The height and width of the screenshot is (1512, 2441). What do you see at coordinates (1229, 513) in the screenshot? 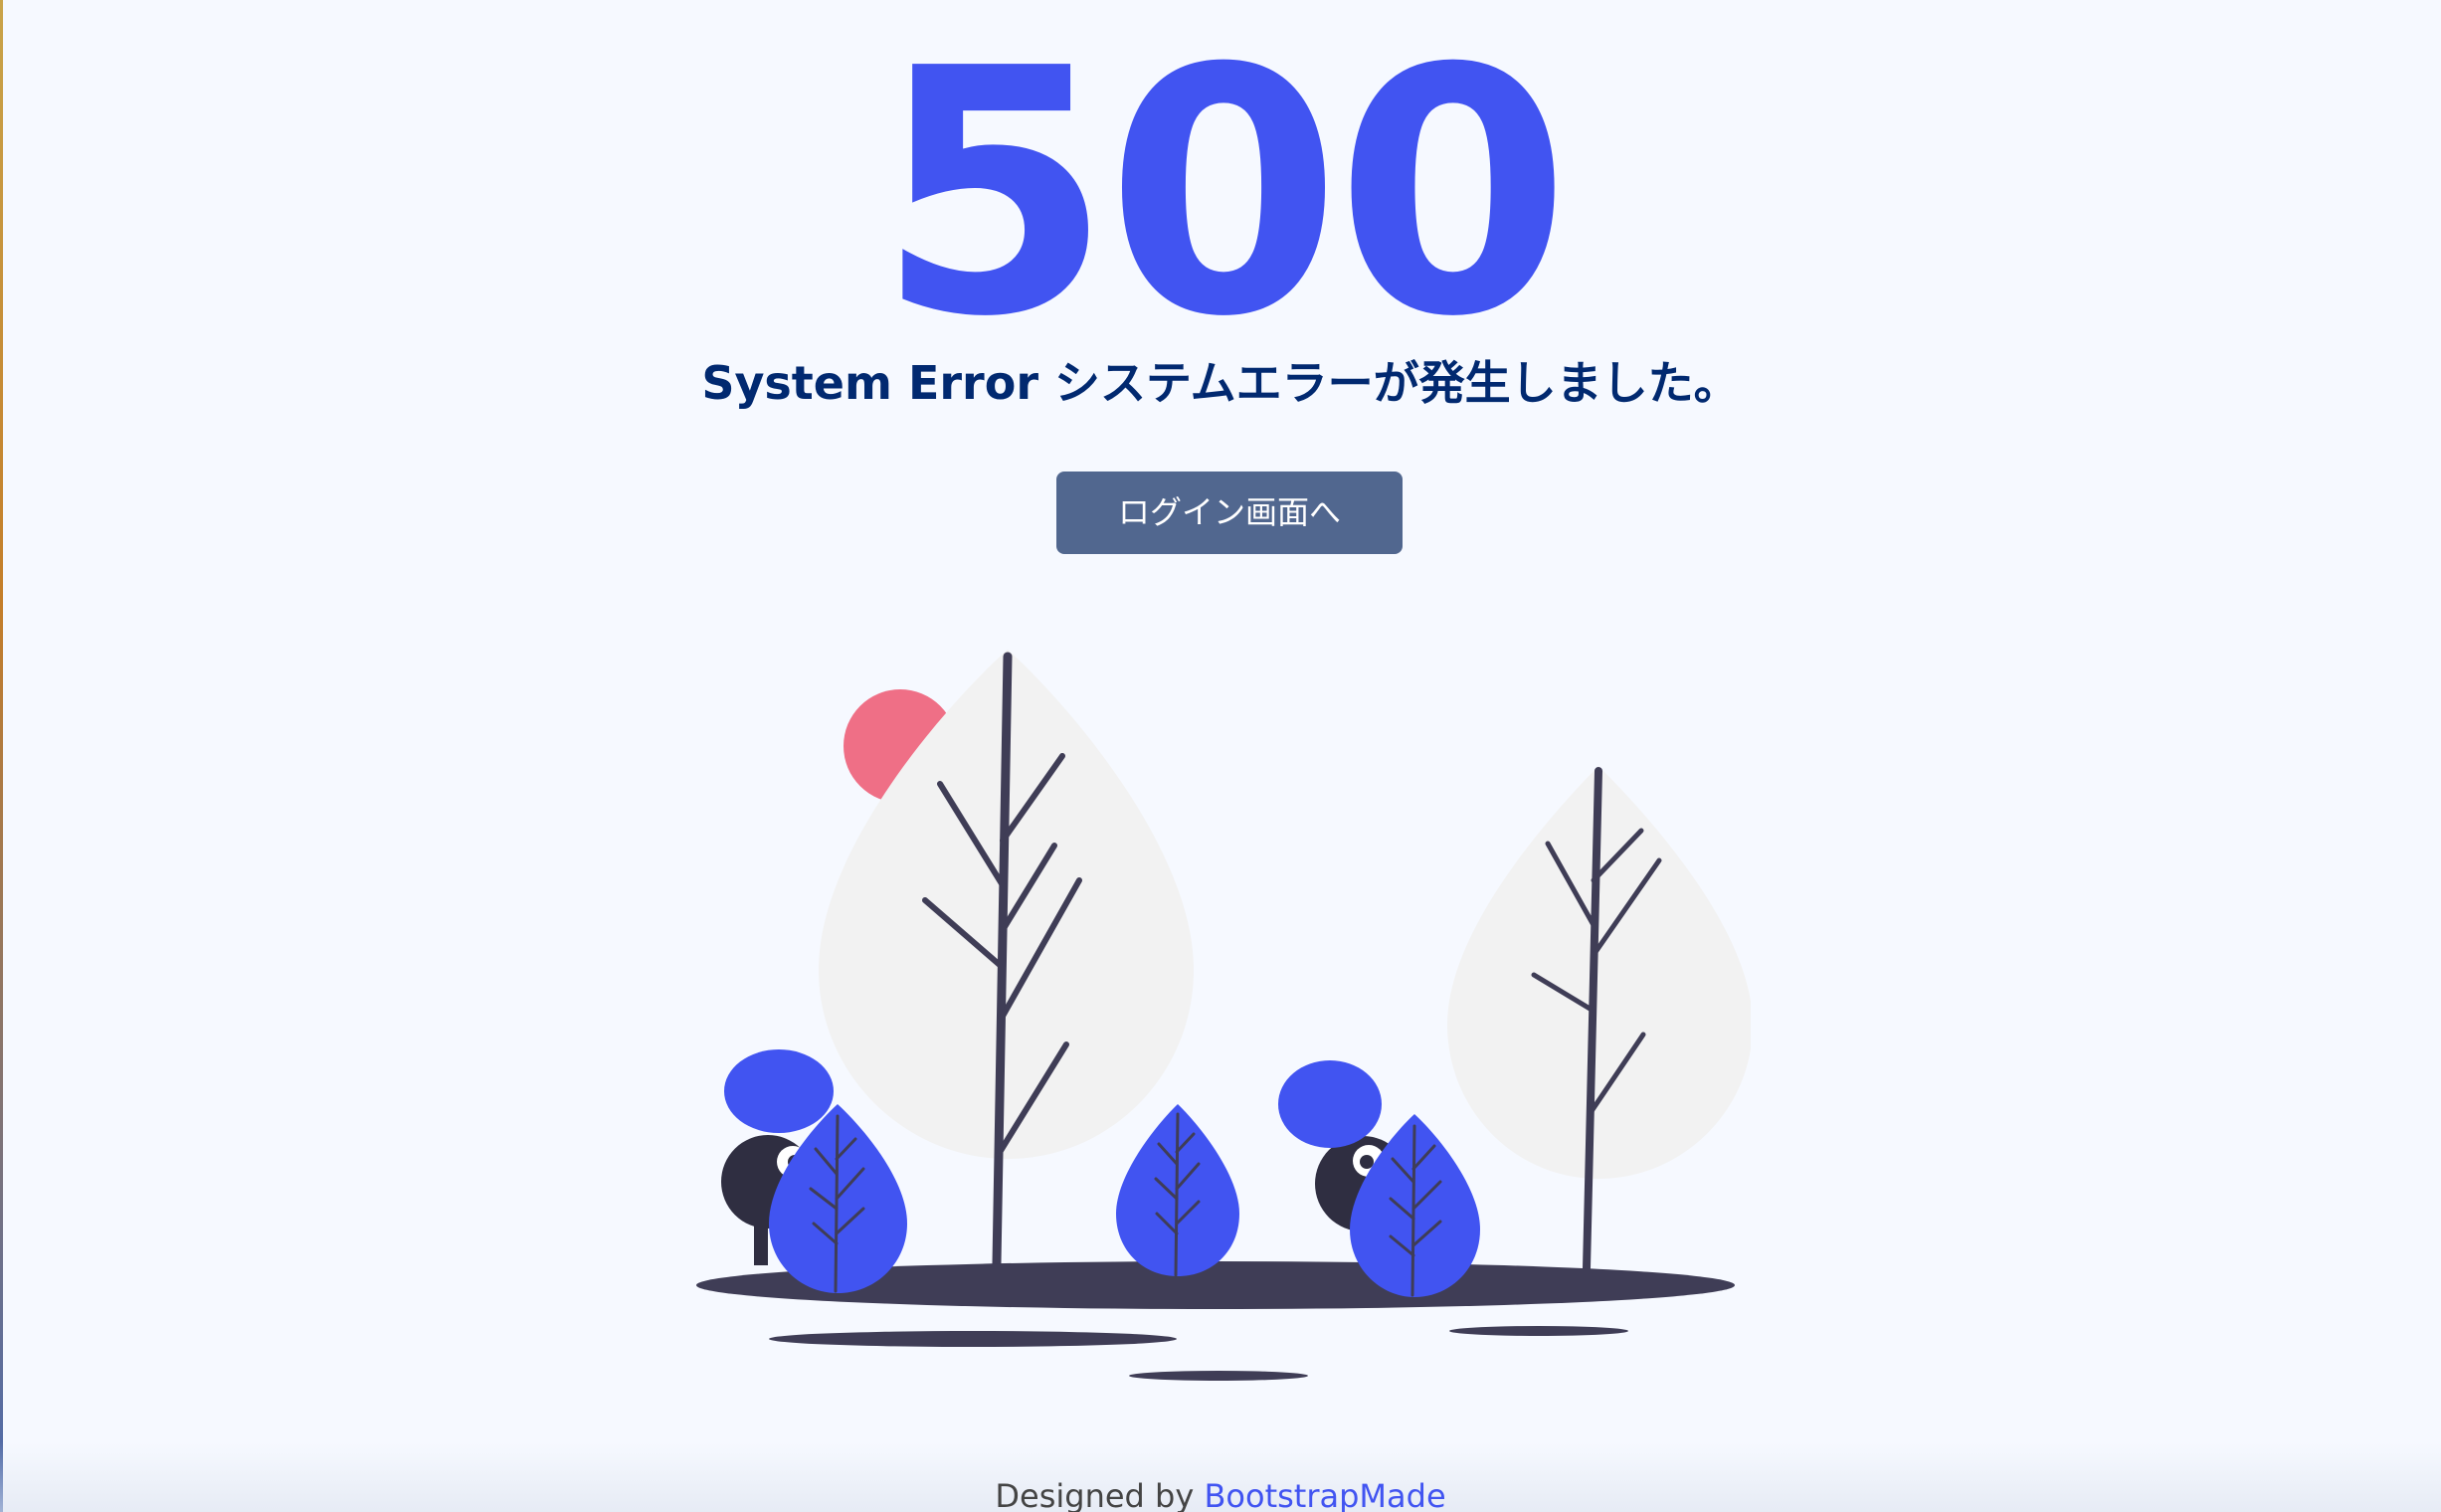
I see `login-page-button: ログイン画面へ` at bounding box center [1229, 513].